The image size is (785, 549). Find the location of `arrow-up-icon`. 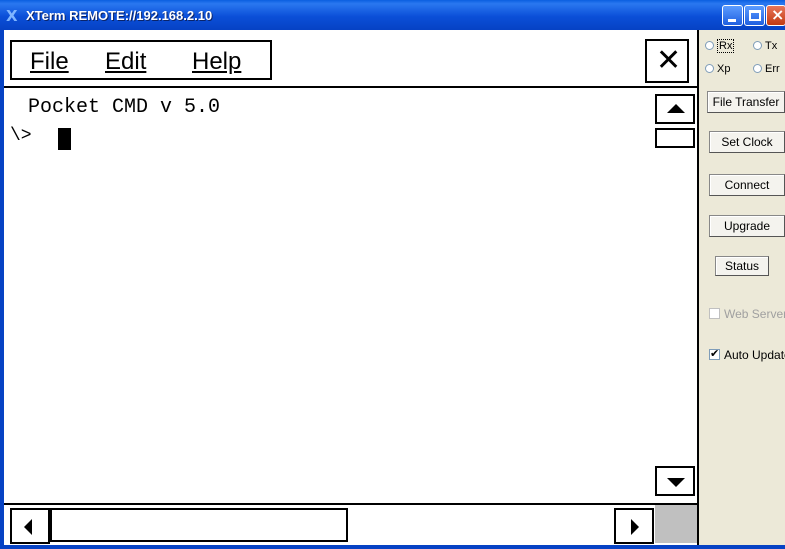

arrow-up-icon is located at coordinates (676, 108).